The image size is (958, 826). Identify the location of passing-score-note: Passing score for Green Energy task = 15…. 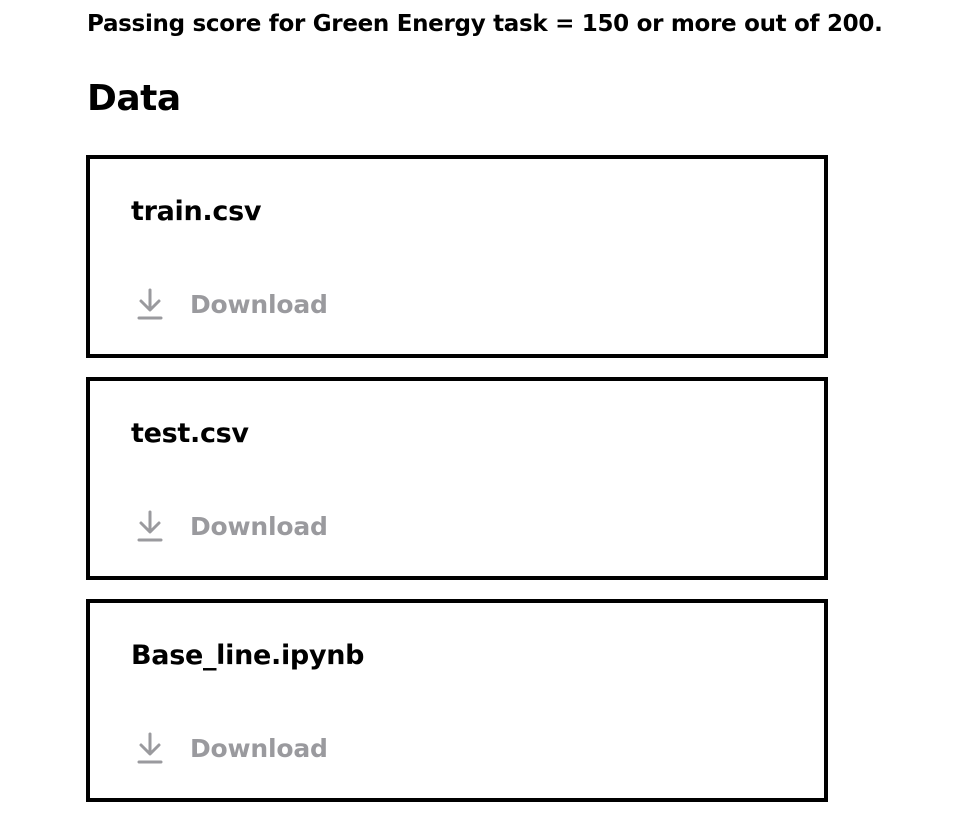
(485, 24).